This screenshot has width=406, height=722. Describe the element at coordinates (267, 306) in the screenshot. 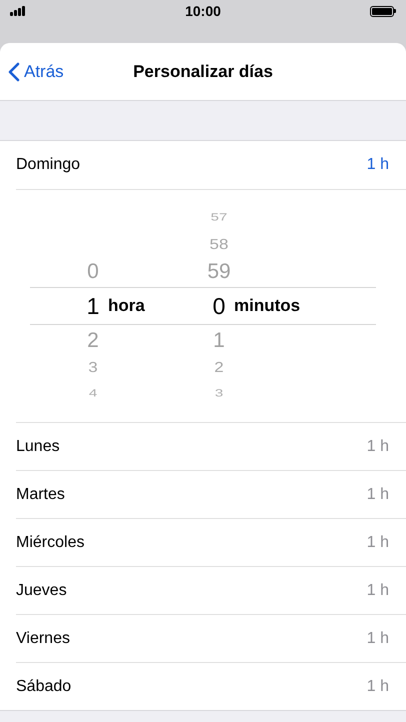

I see `picker-unit: minutos` at that location.